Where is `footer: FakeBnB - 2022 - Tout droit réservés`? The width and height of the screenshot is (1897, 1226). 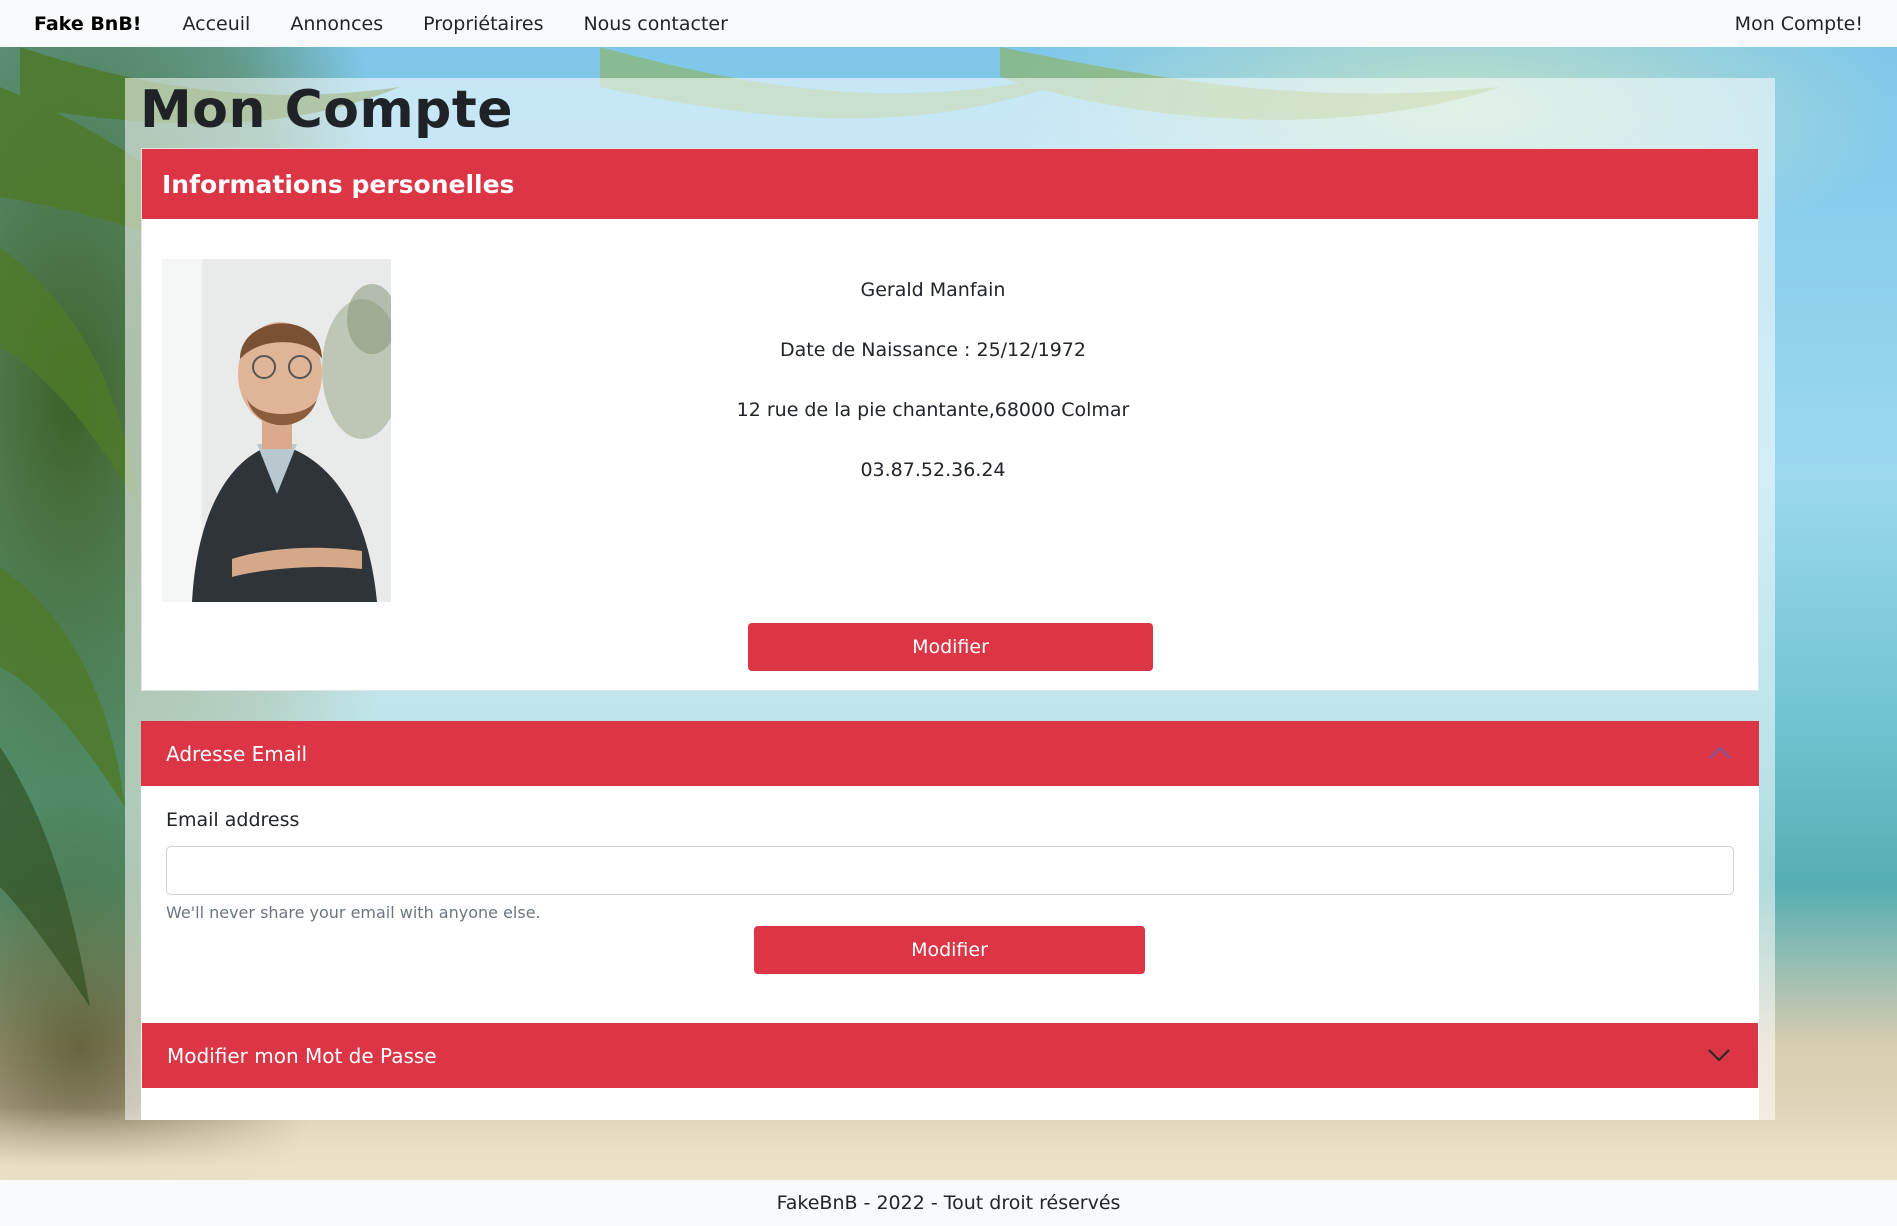 footer: FakeBnB - 2022 - Tout droit réservés is located at coordinates (948, 1203).